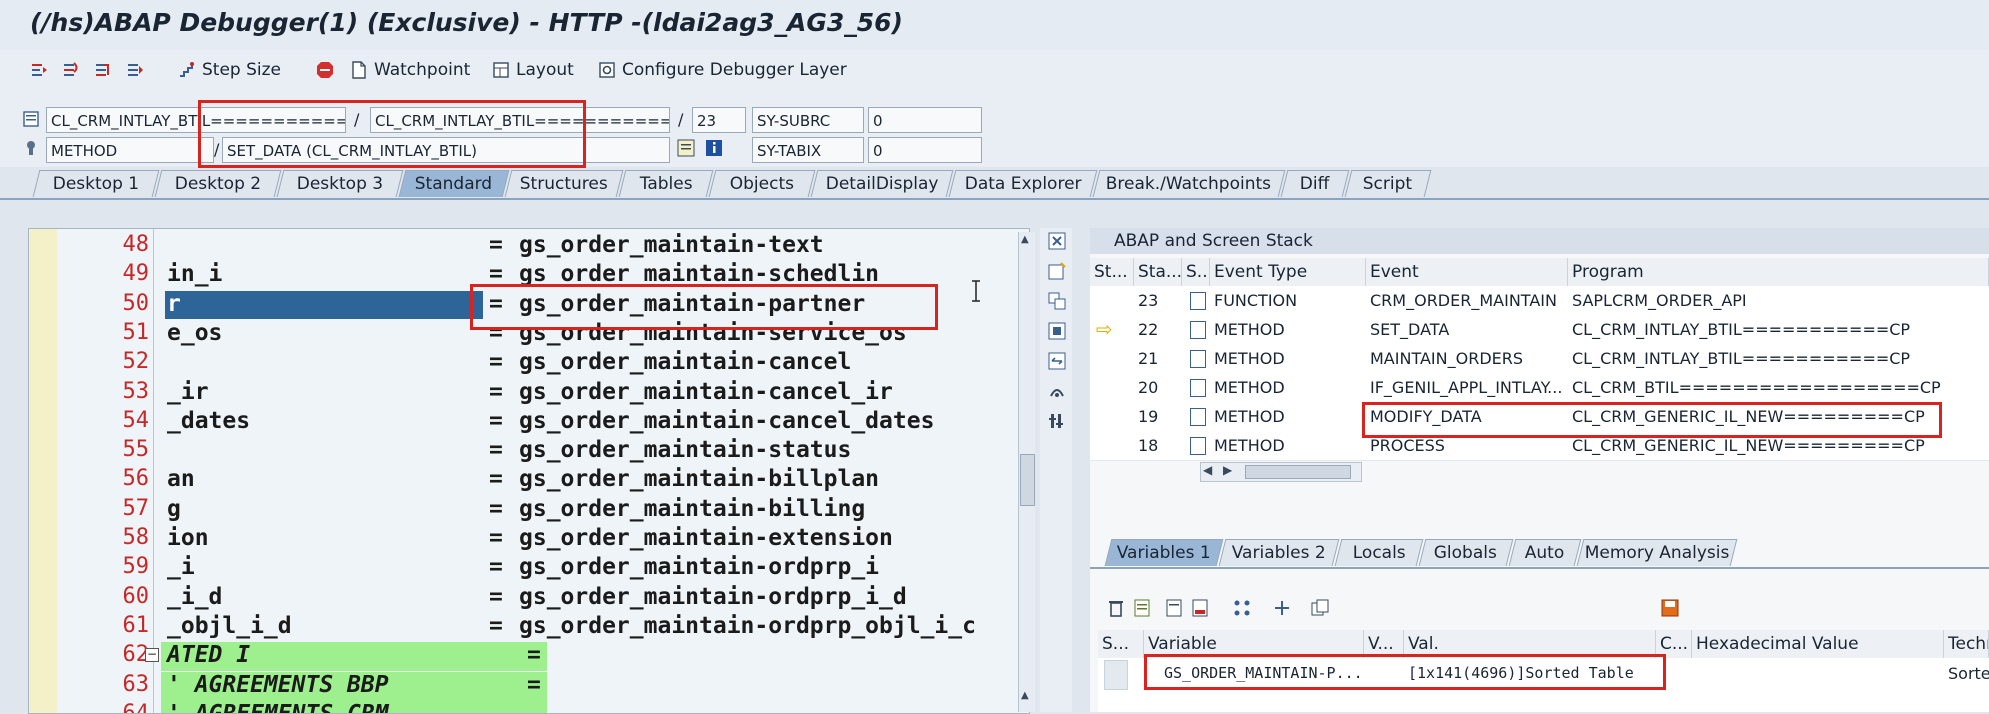  What do you see at coordinates (1189, 183) in the screenshot?
I see `tab-break-watchpoints: Break./Watchpoints` at bounding box center [1189, 183].